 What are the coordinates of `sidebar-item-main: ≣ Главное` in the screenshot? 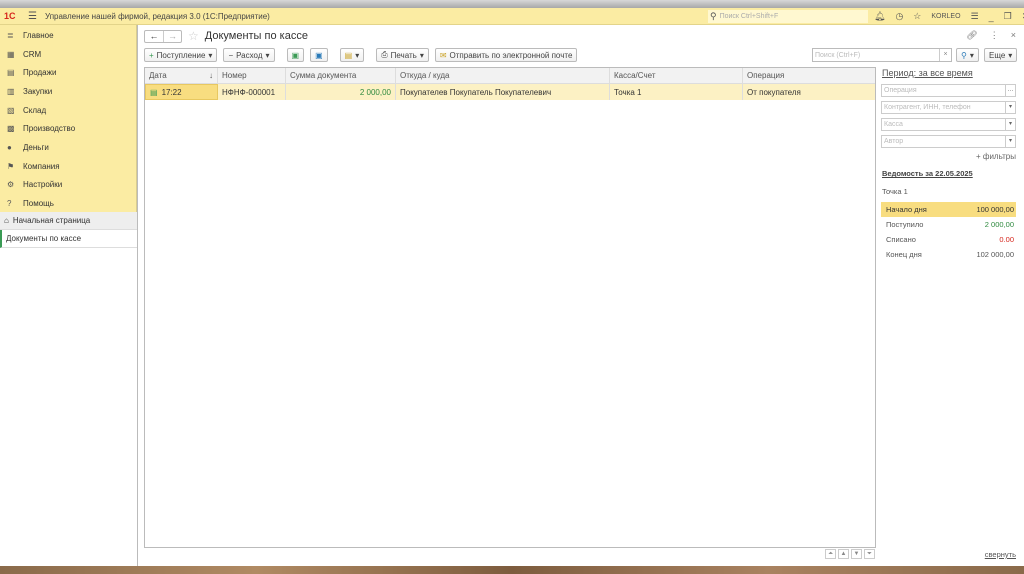 It's located at (68, 35).